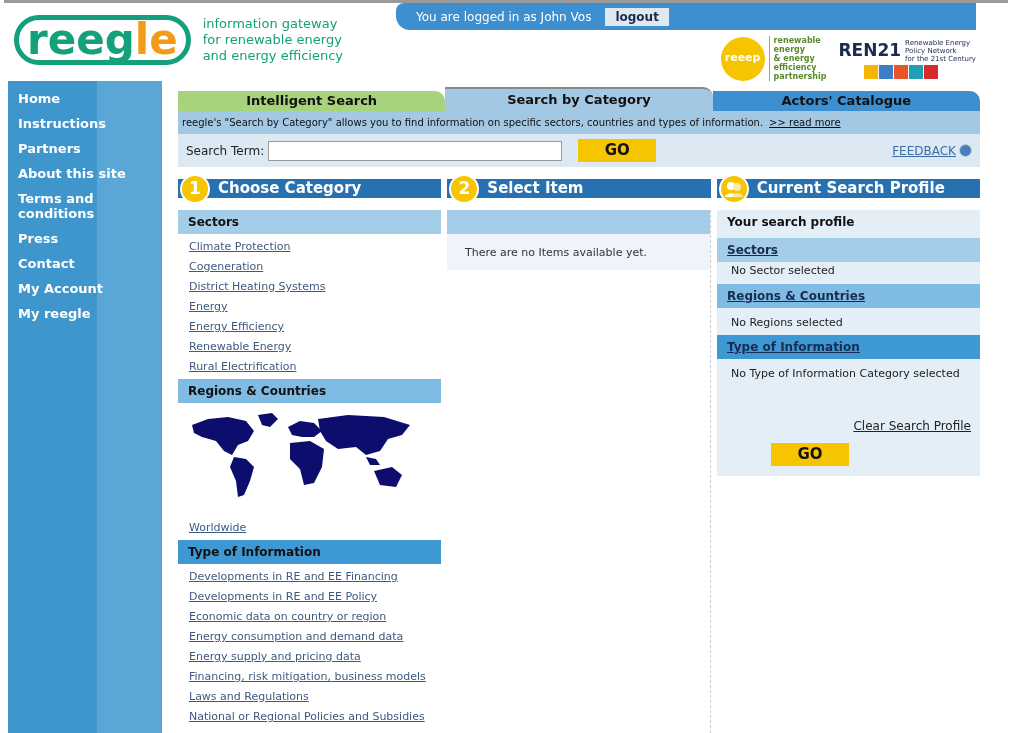 The height and width of the screenshot is (733, 1012). What do you see at coordinates (579, 99) in the screenshot?
I see `tab: Search by Category` at bounding box center [579, 99].